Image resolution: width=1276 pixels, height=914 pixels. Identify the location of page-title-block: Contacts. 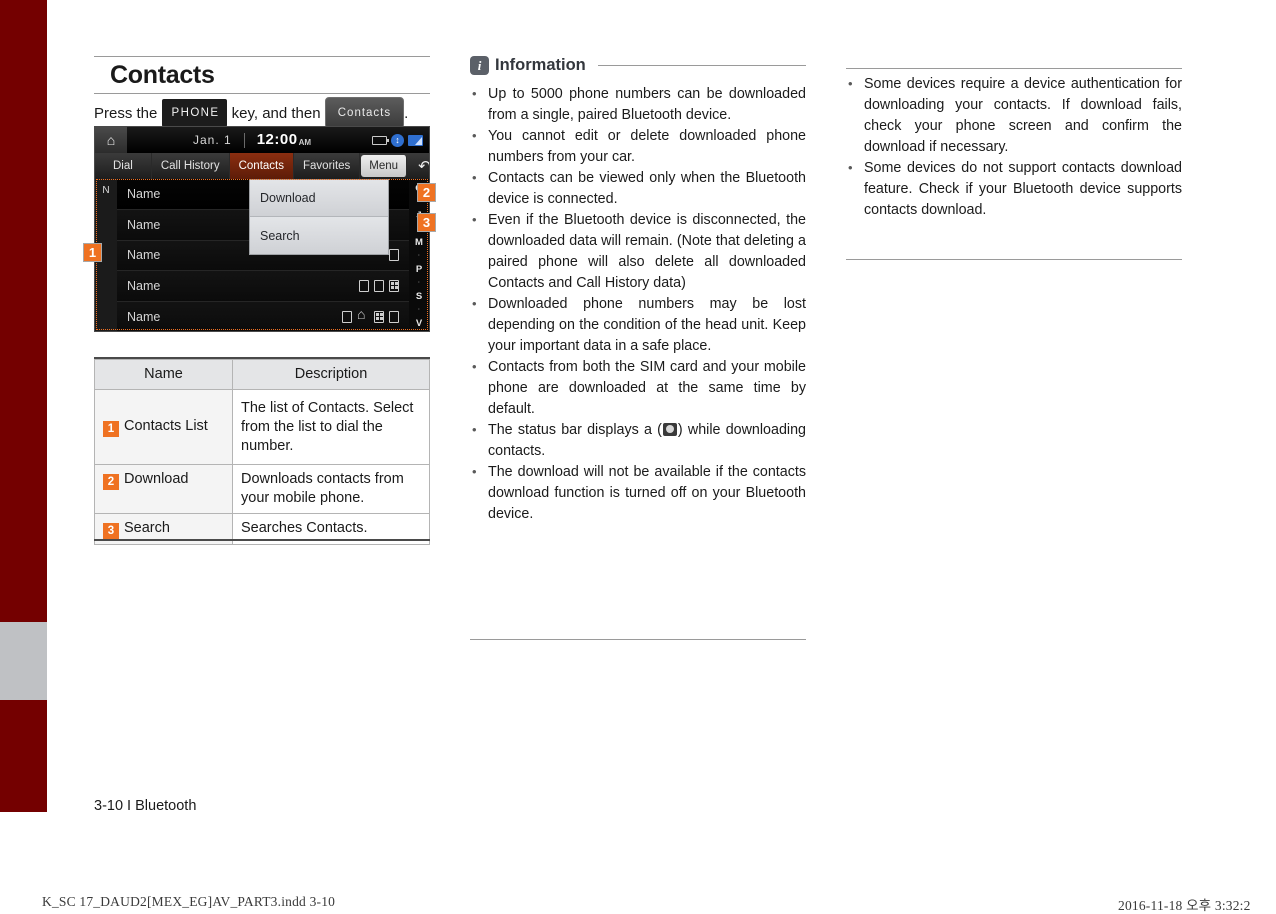
(262, 75).